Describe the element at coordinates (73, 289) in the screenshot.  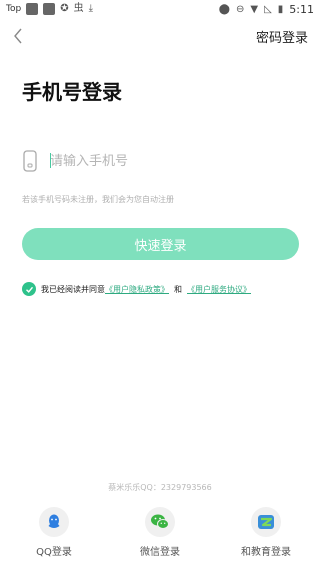
I see `agreement-text: 我已经阅读并同意` at that location.